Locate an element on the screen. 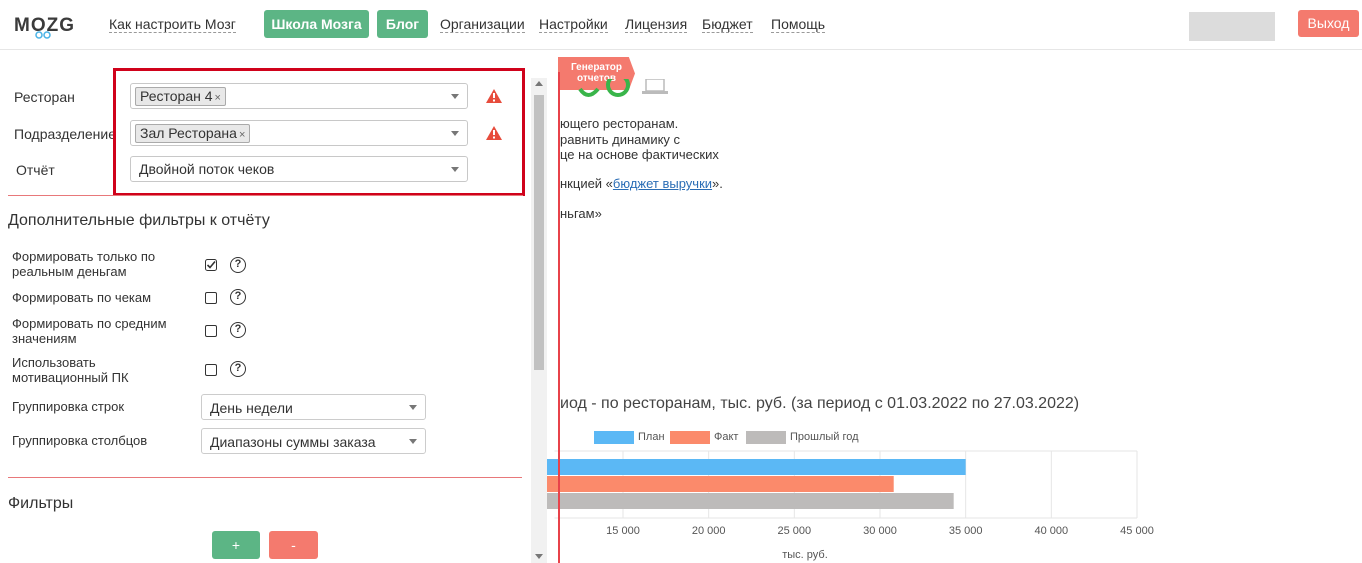 Image resolution: width=1362 pixels, height=563 pixels. legend-fact-label: Факт is located at coordinates (726, 437).